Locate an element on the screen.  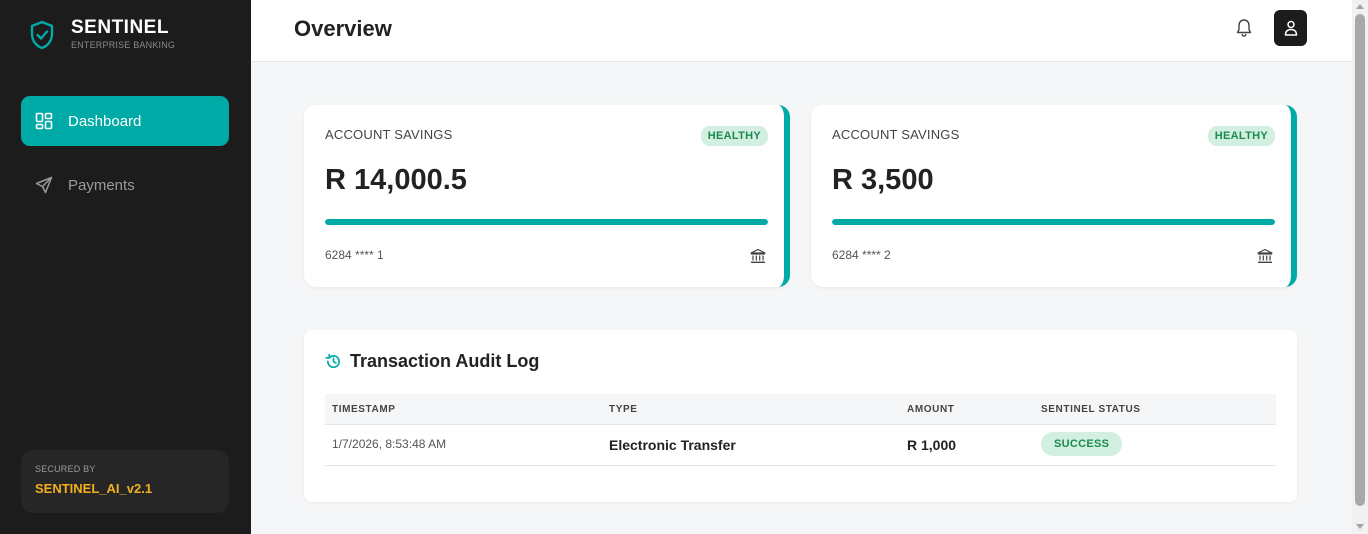
brand: SENTINEL ENTERPRISE BANKING is located at coordinates (102, 34).